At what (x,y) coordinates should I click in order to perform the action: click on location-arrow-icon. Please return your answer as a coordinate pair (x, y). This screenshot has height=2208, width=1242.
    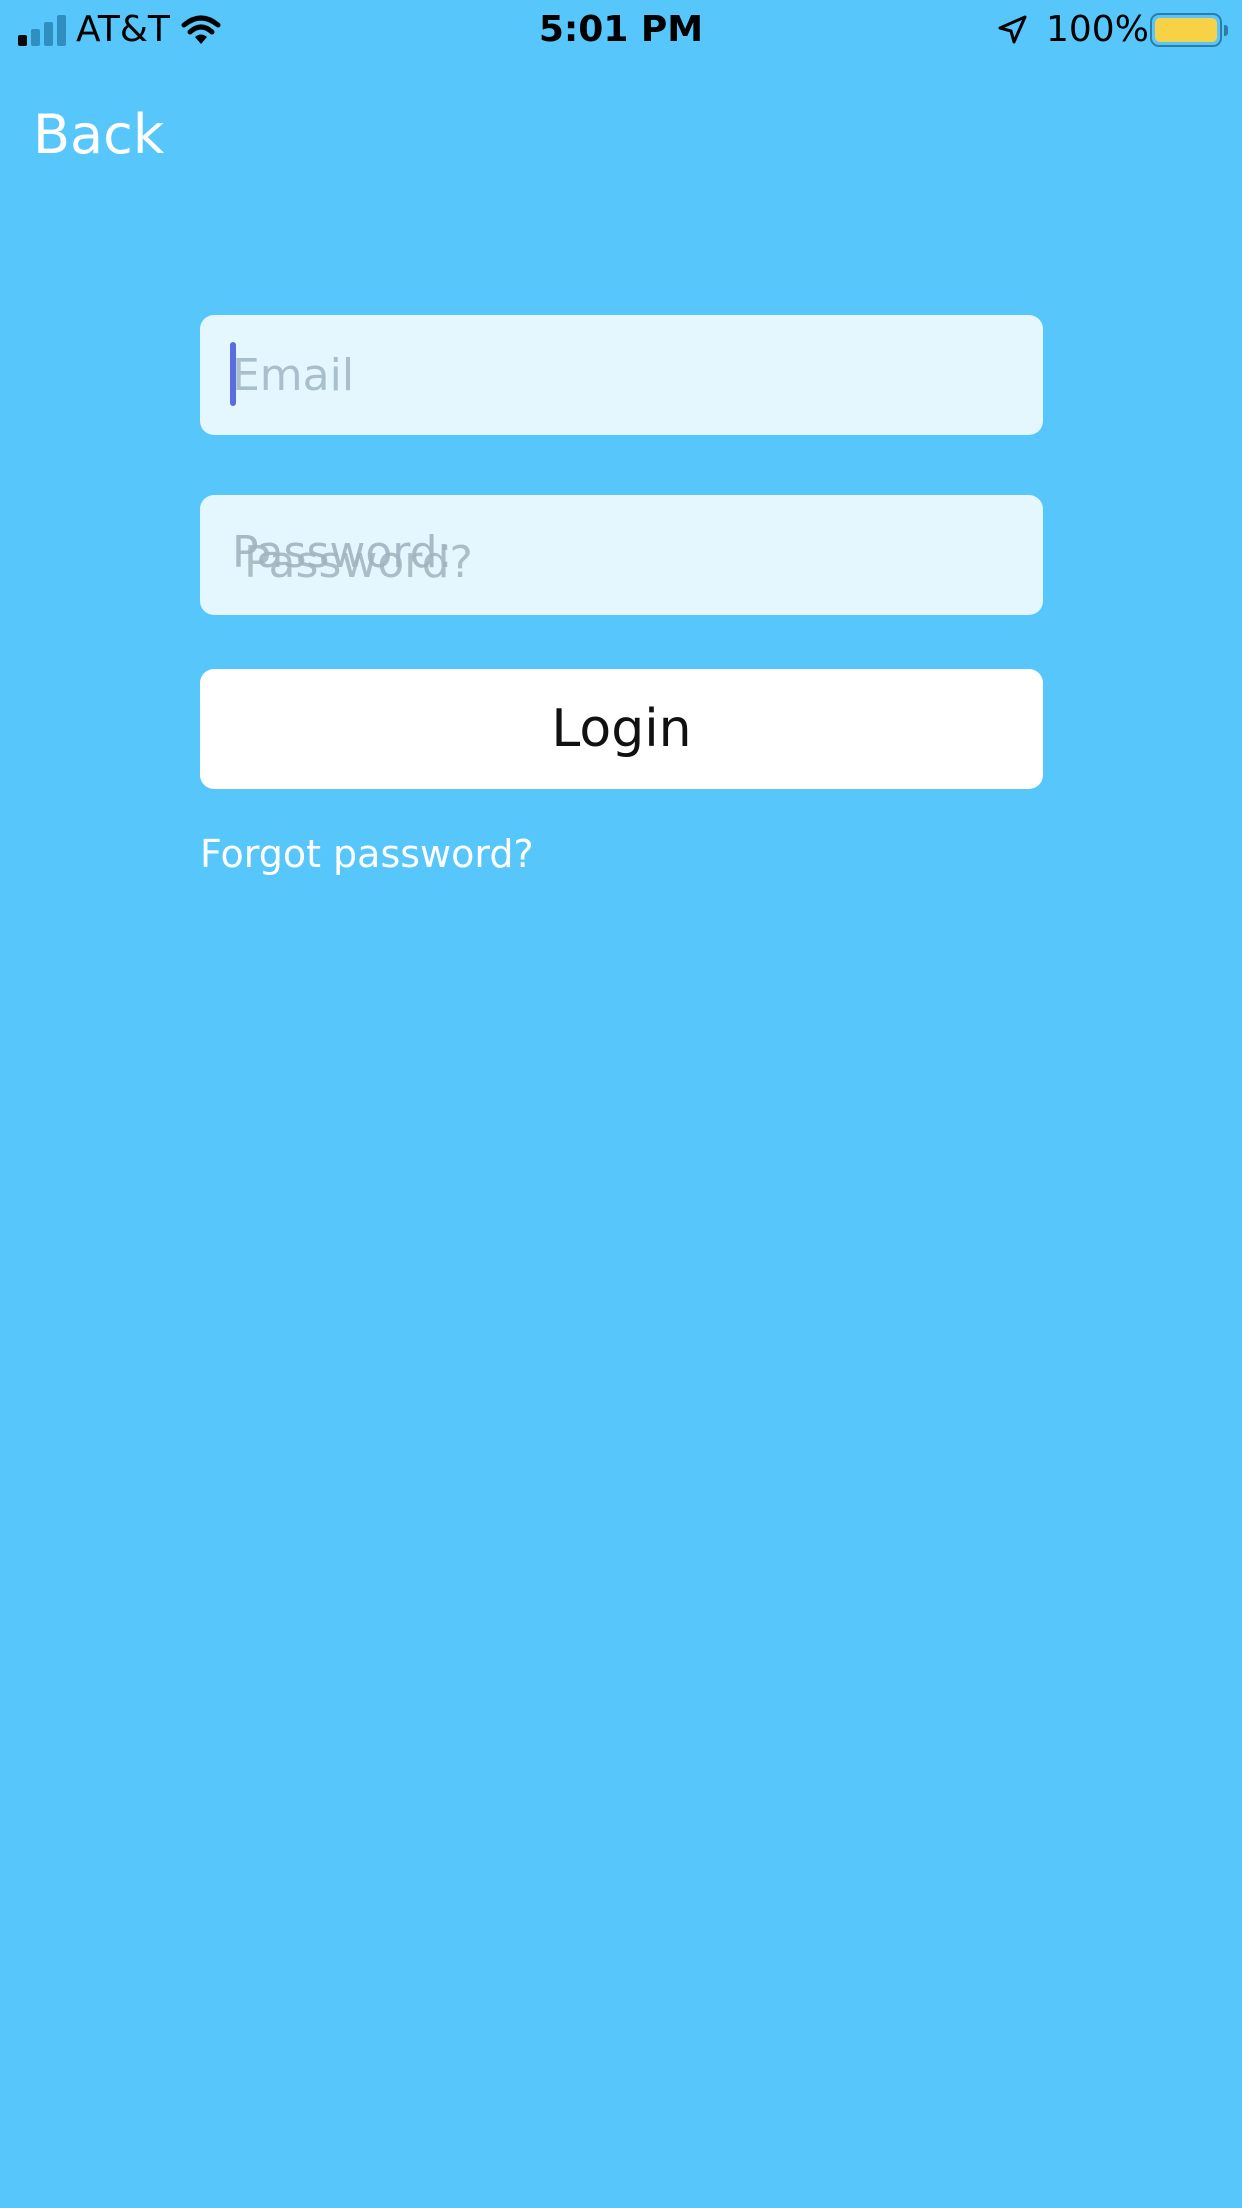
    Looking at the image, I should click on (1012, 29).